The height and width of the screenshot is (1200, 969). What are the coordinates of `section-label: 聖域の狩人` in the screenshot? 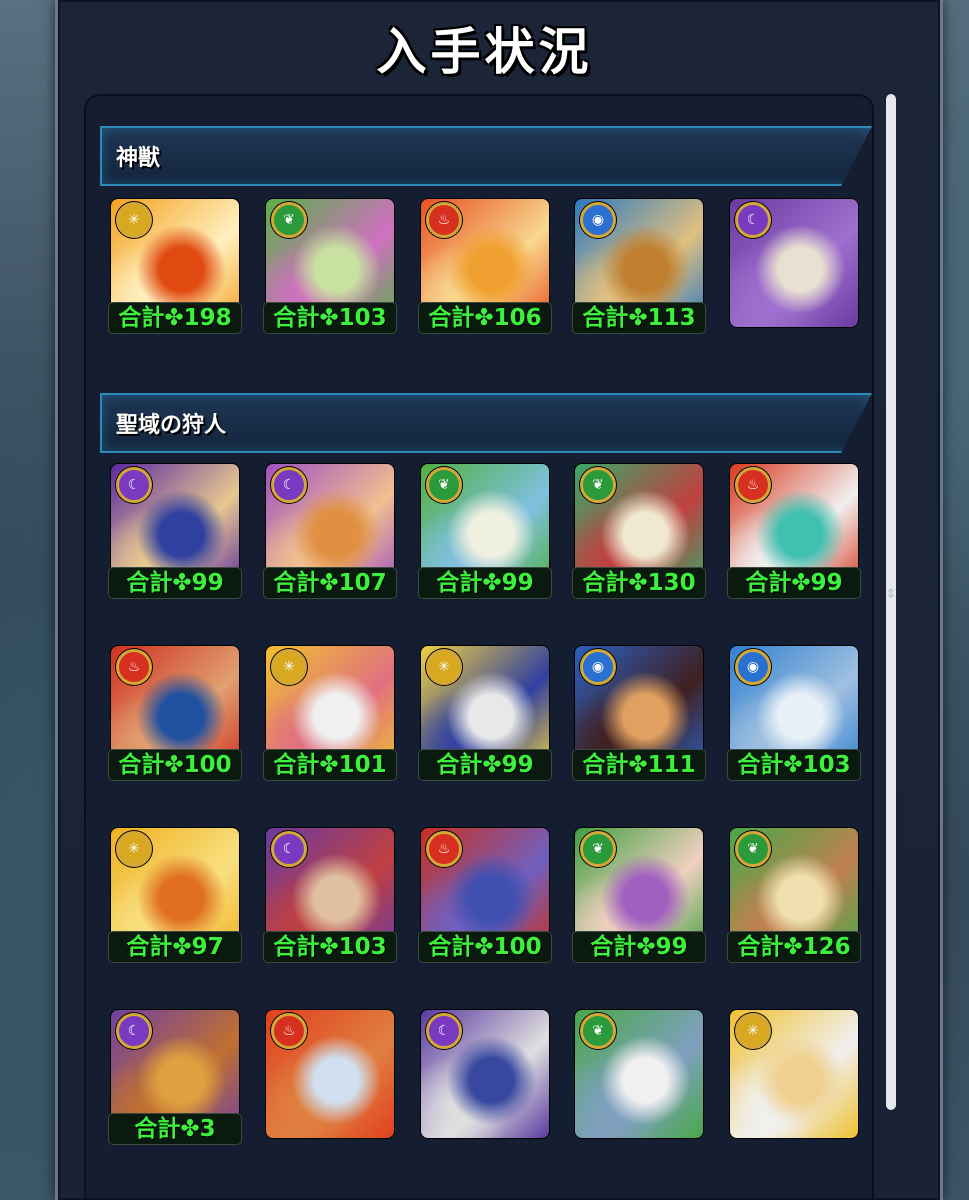 It's located at (171, 425).